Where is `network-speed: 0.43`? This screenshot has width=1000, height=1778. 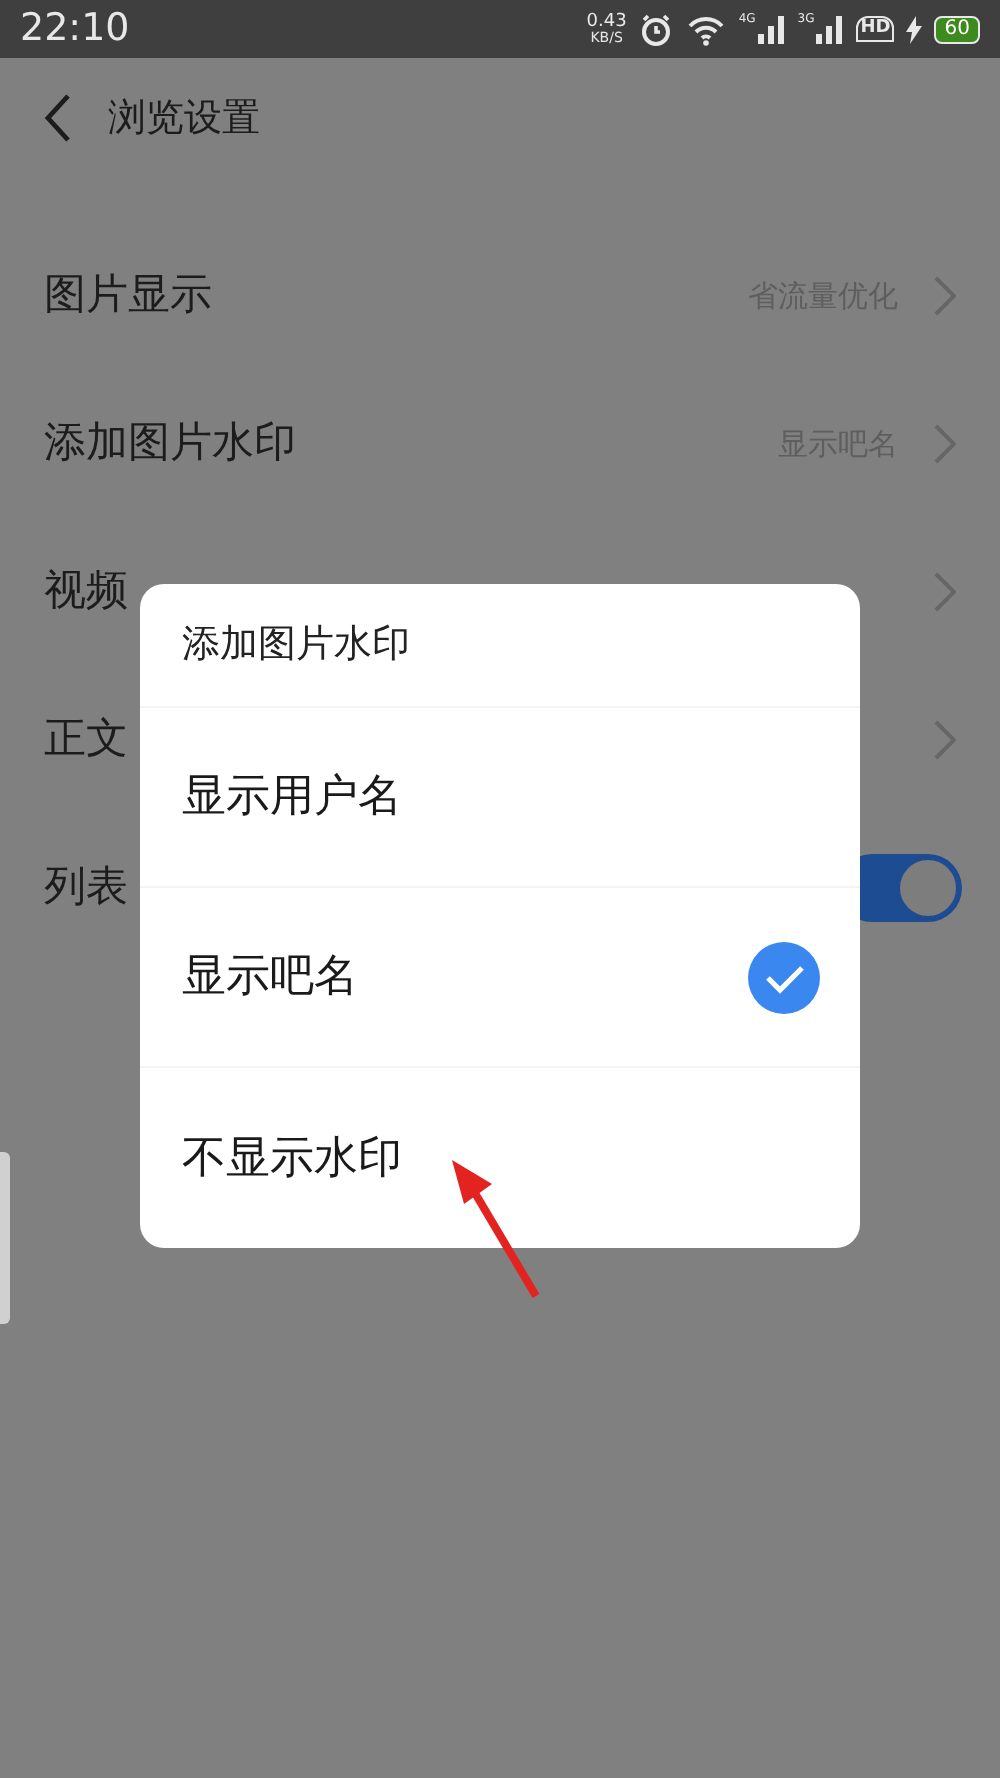
network-speed: 0.43 is located at coordinates (606, 22).